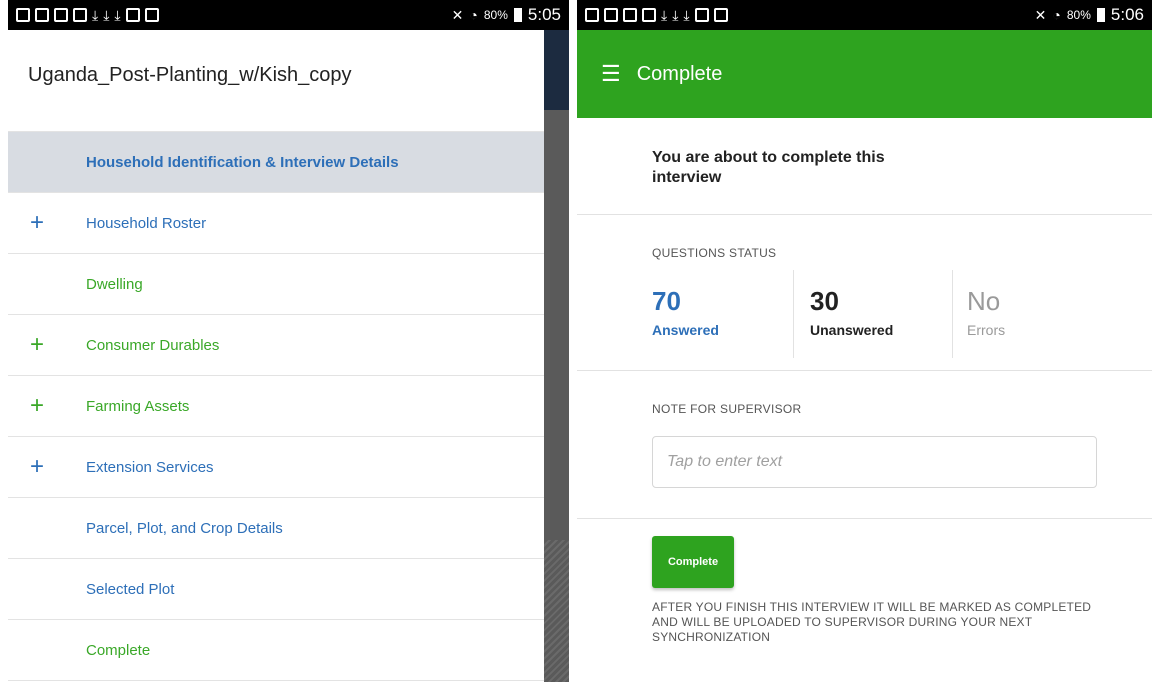 Image resolution: width=1152 pixels, height=682 pixels. Describe the element at coordinates (693, 562) in the screenshot. I see `complete-button: Complete` at that location.